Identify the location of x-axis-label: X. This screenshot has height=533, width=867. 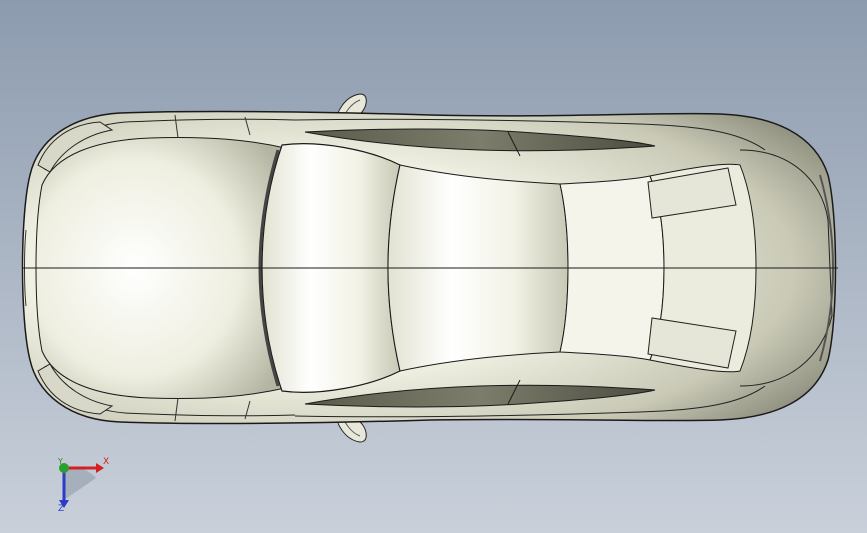
(106, 462).